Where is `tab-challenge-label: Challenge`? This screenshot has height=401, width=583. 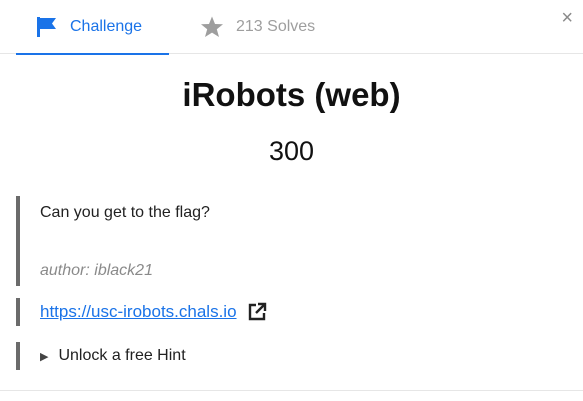 tab-challenge-label: Challenge is located at coordinates (106, 26).